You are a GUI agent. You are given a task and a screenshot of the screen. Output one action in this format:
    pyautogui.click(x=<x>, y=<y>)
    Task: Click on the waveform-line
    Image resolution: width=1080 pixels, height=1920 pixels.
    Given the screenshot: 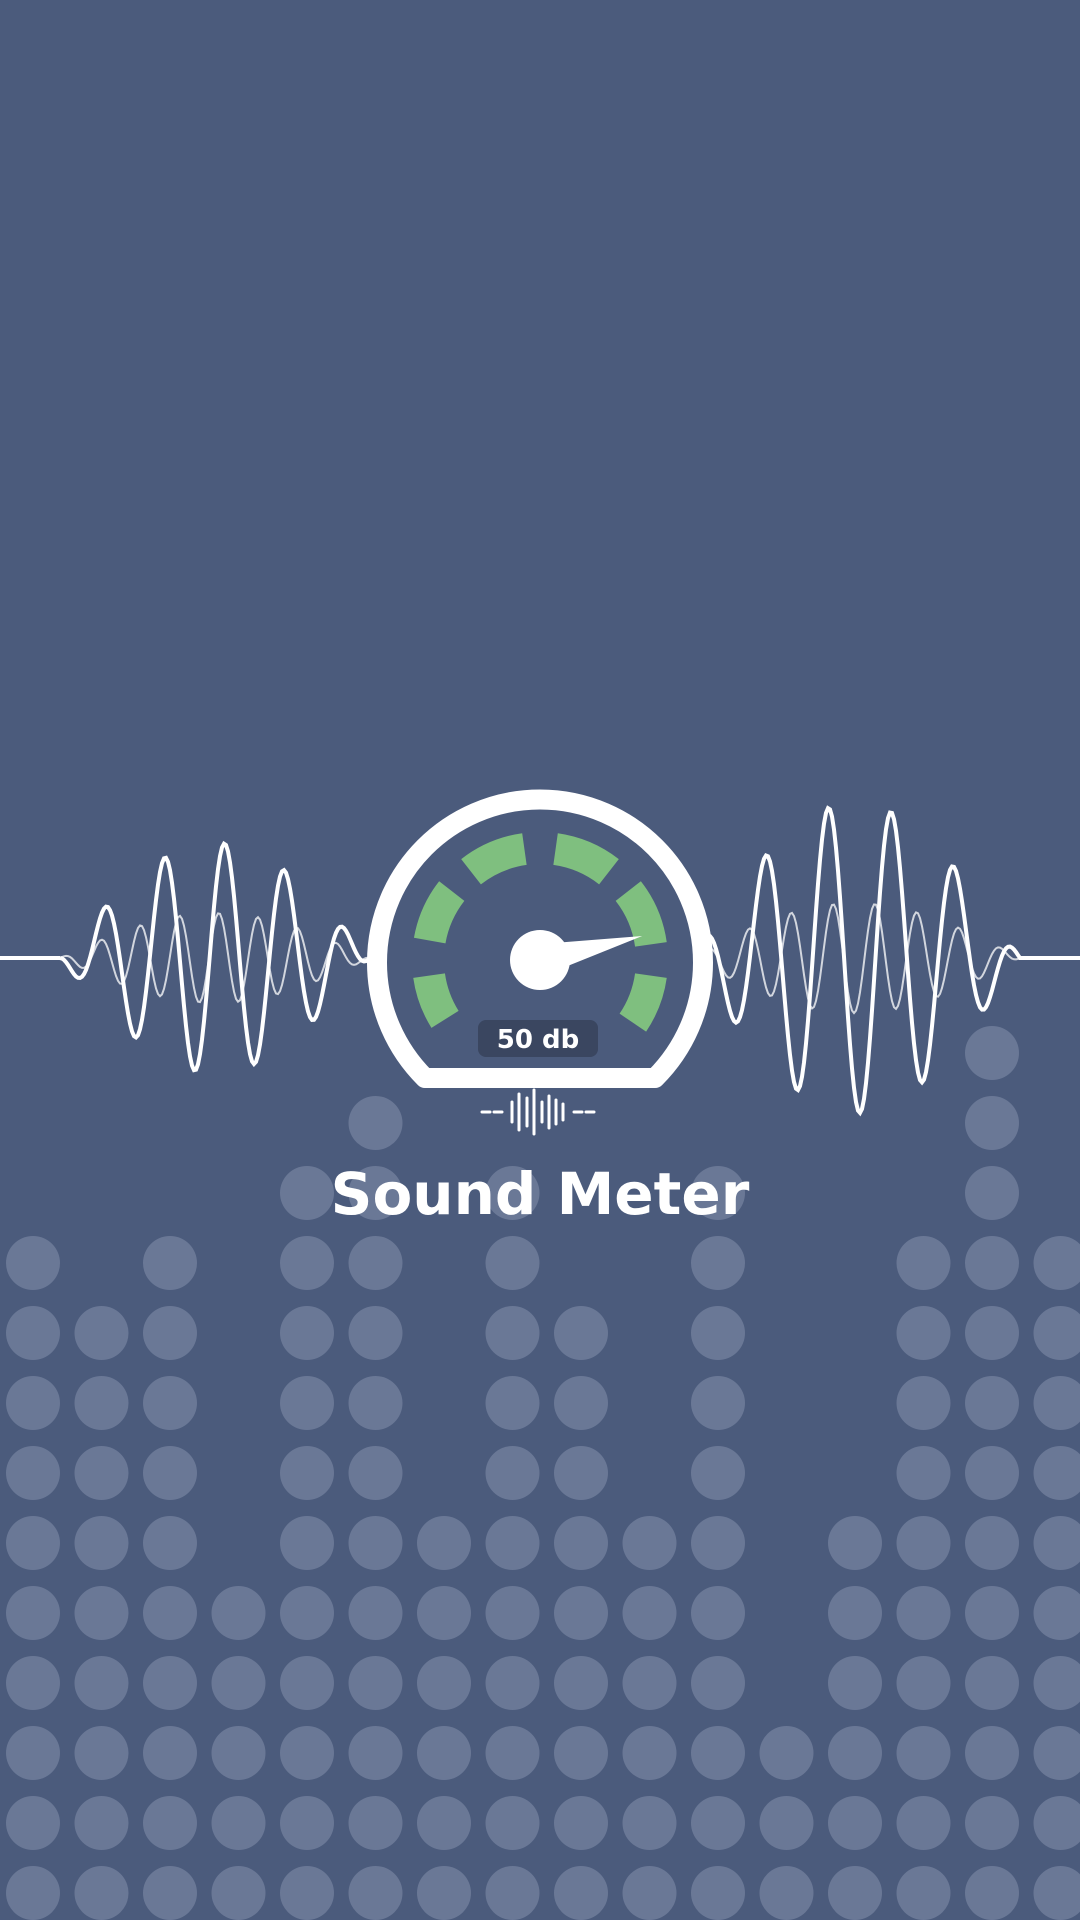 What is the action you would take?
    pyautogui.click(x=186, y=956)
    